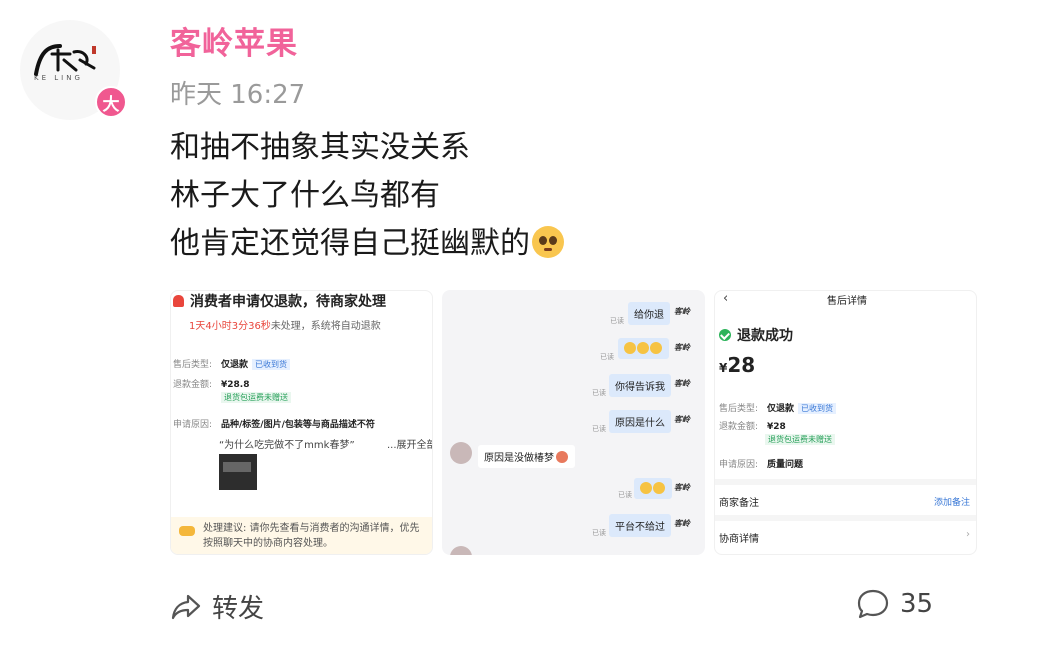 The width and height of the screenshot is (1037, 649). I want to click on chat-bubble: 原因是什么, so click(640, 421).